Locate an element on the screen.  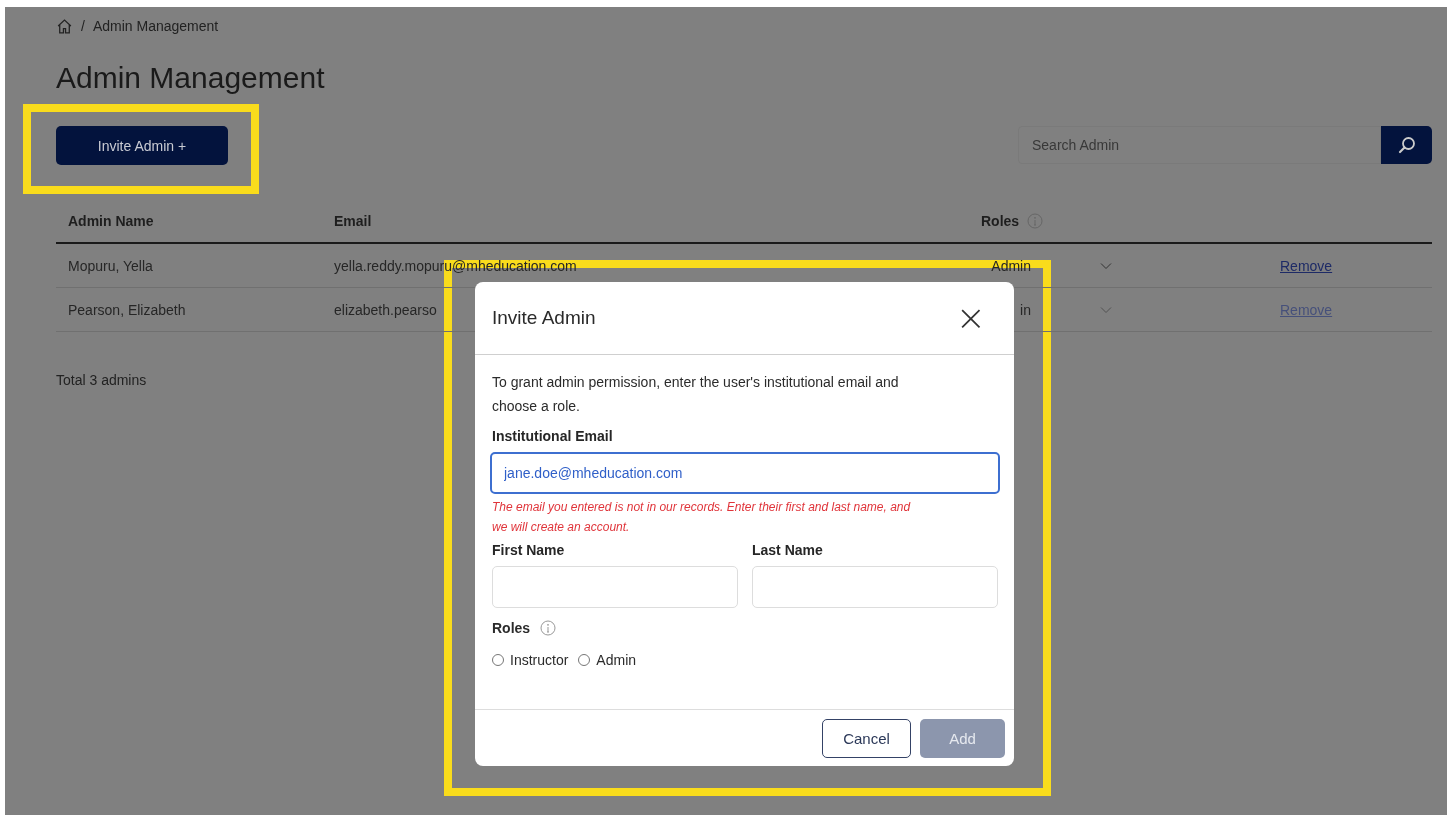
column-header: Admin Name is located at coordinates (111, 221).